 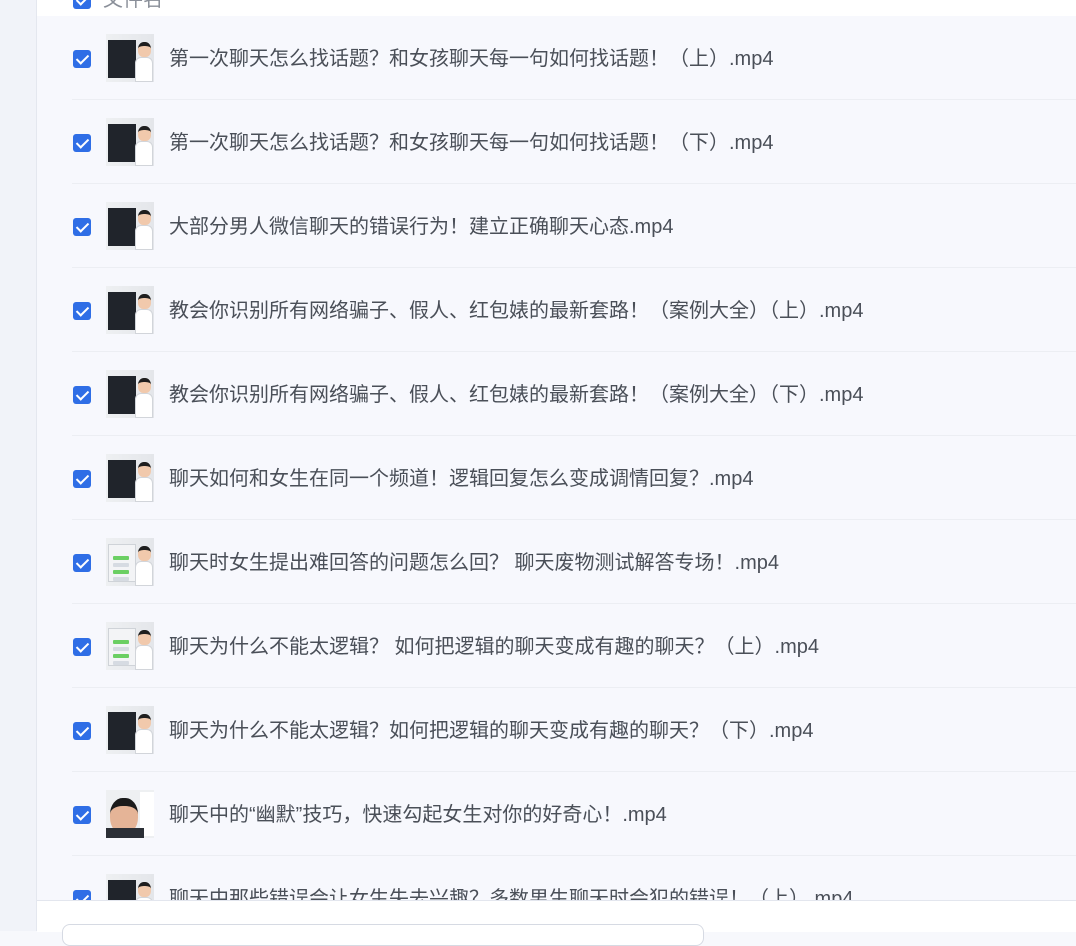 What do you see at coordinates (511, 893) in the screenshot?
I see `file-name: 聊天中那些错误会让女生失去兴趣？多数男生聊天时会犯的错误！（上）.mp4` at bounding box center [511, 893].